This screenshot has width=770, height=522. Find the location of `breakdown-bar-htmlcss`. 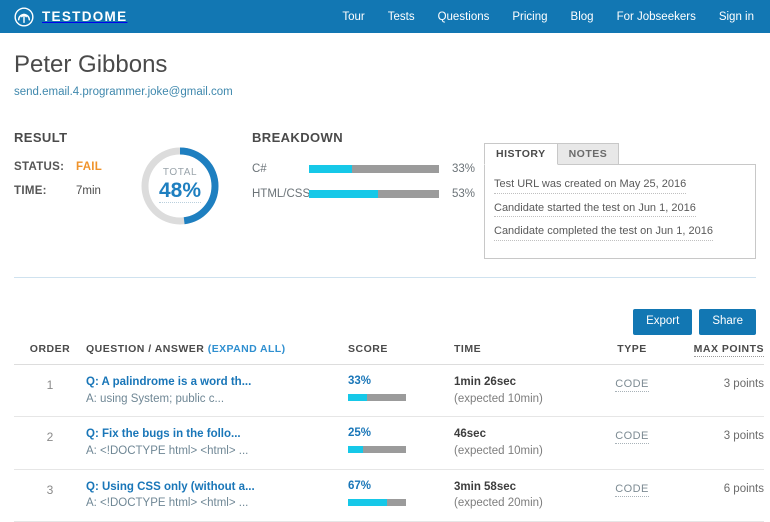

breakdown-bar-htmlcss is located at coordinates (374, 193).